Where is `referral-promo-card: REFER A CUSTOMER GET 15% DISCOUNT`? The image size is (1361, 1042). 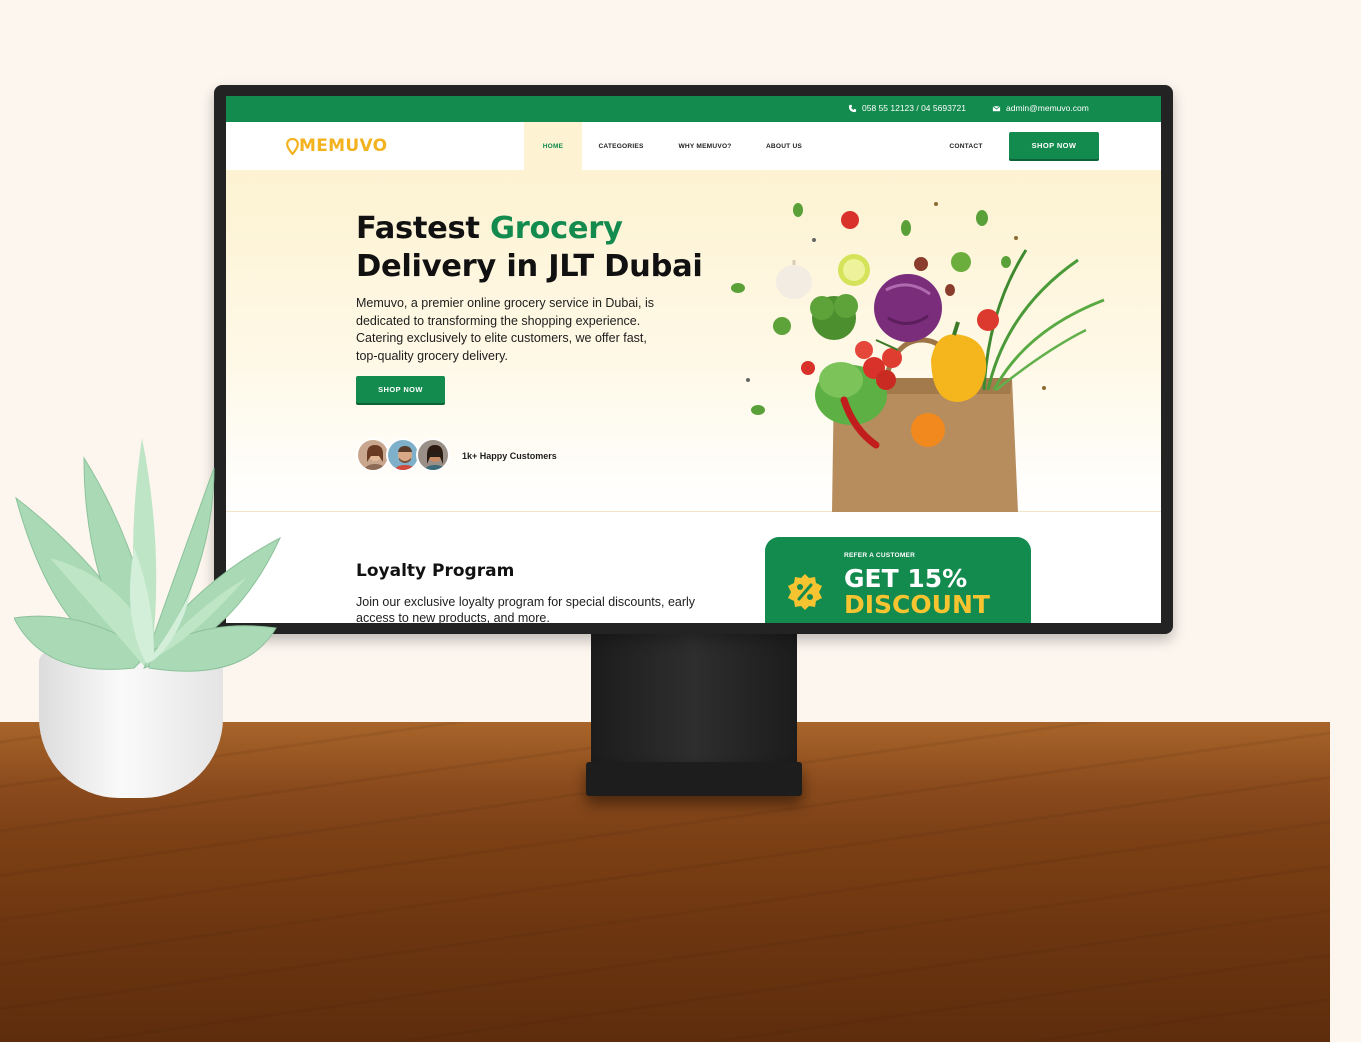
referral-promo-card: REFER A CUSTOMER GET 15% DISCOUNT is located at coordinates (898, 580).